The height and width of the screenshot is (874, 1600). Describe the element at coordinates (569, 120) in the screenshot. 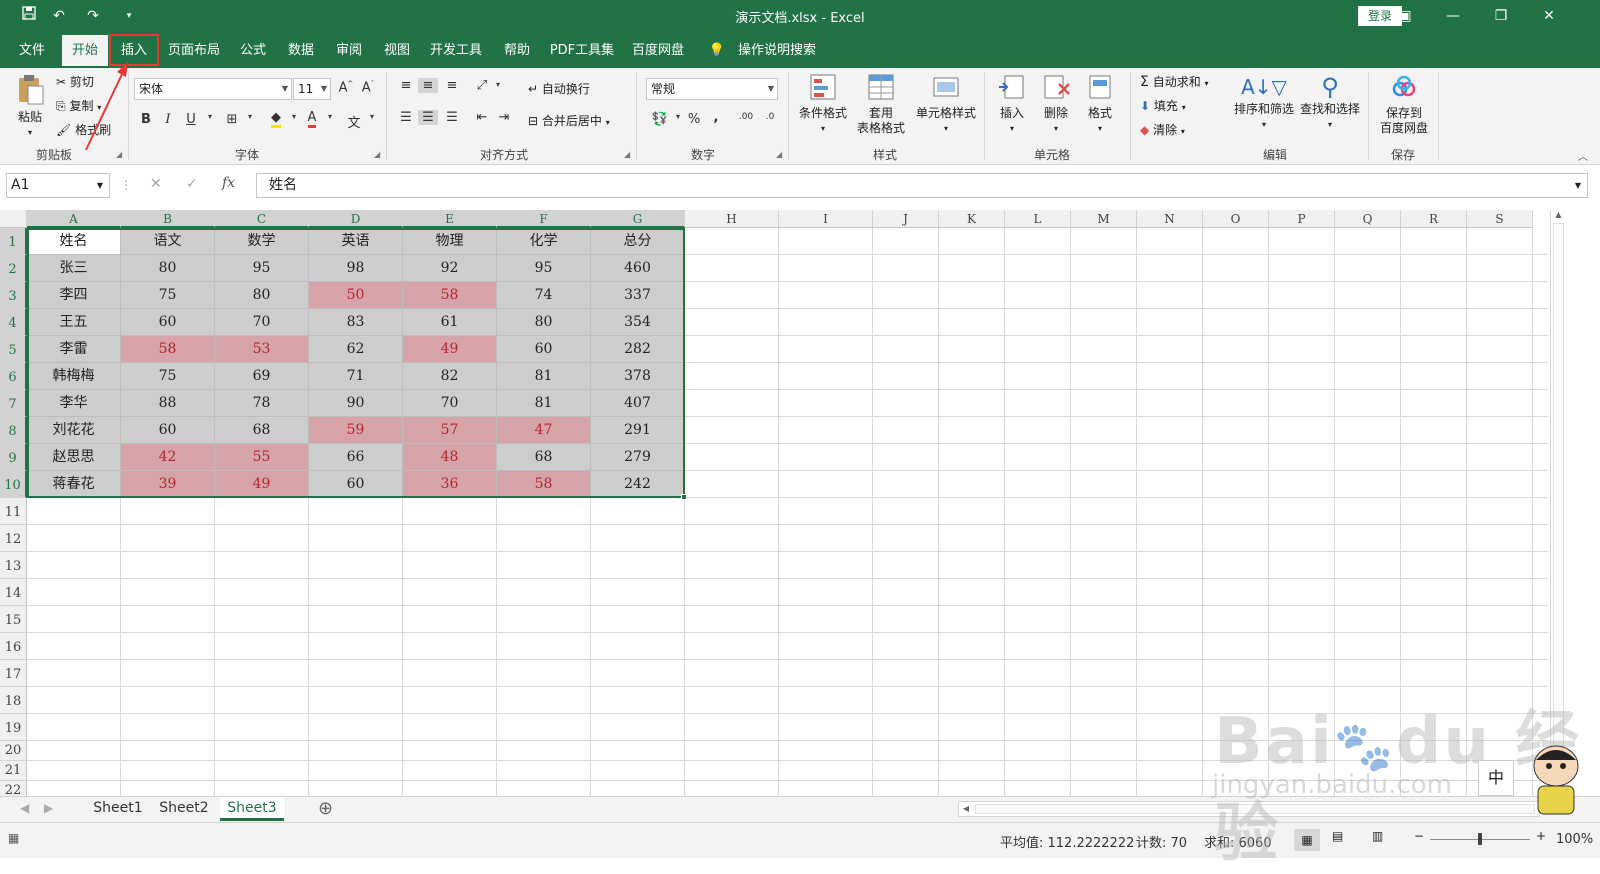

I see `merge-center-button: ⊟ 合并后居中 ▾` at that location.